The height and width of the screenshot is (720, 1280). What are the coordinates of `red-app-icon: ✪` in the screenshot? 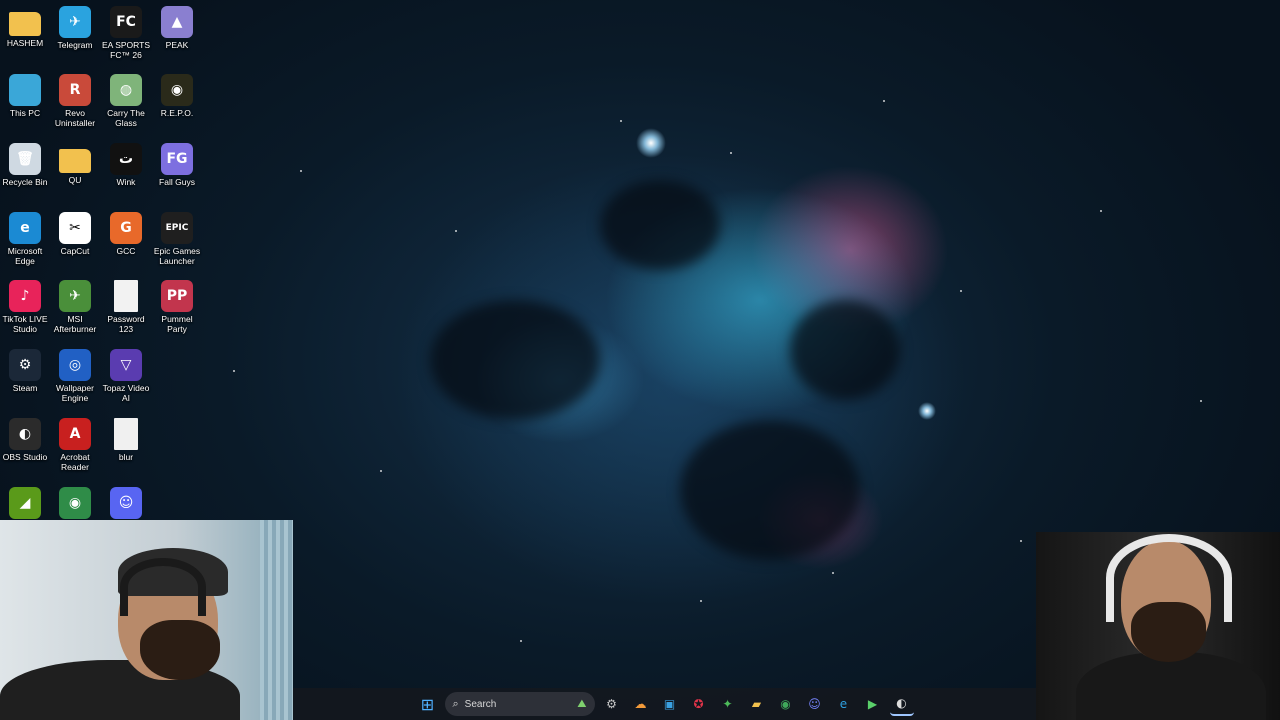 It's located at (698, 704).